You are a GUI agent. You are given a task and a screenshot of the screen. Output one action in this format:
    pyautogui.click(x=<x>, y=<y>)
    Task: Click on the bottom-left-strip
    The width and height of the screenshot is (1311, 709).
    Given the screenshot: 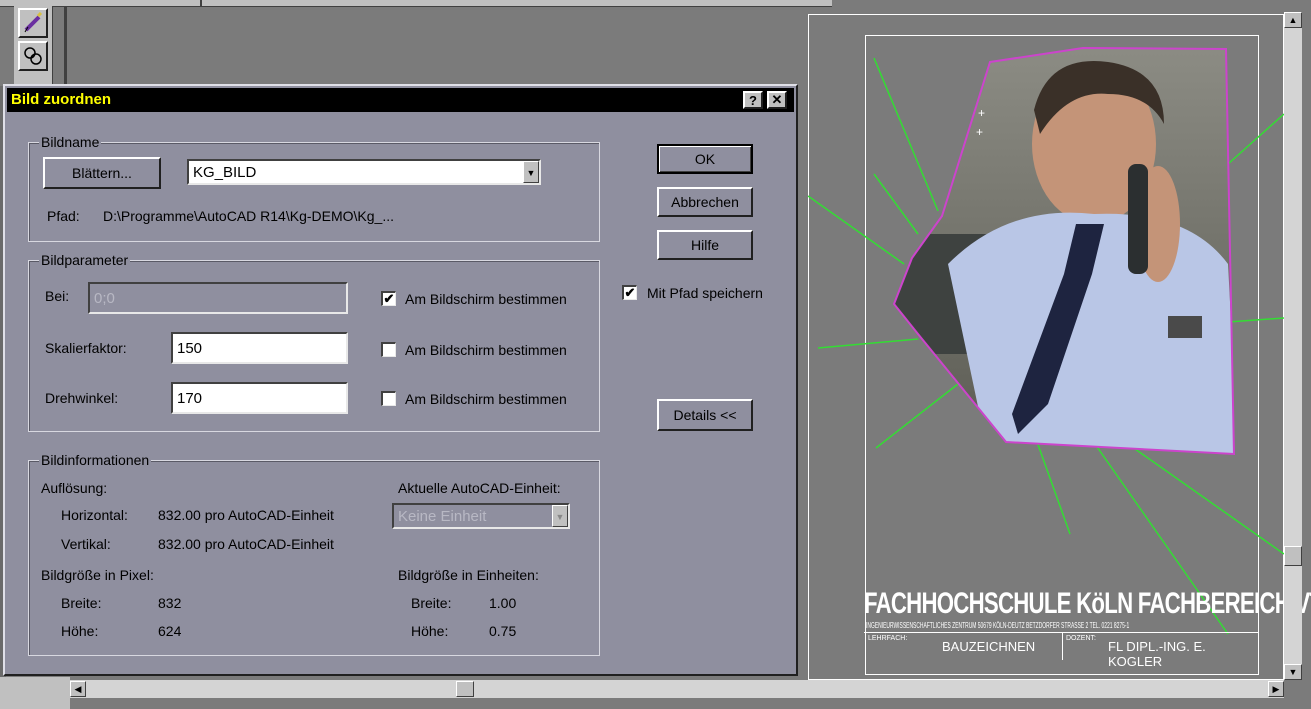 What is the action you would take?
    pyautogui.click(x=35, y=693)
    